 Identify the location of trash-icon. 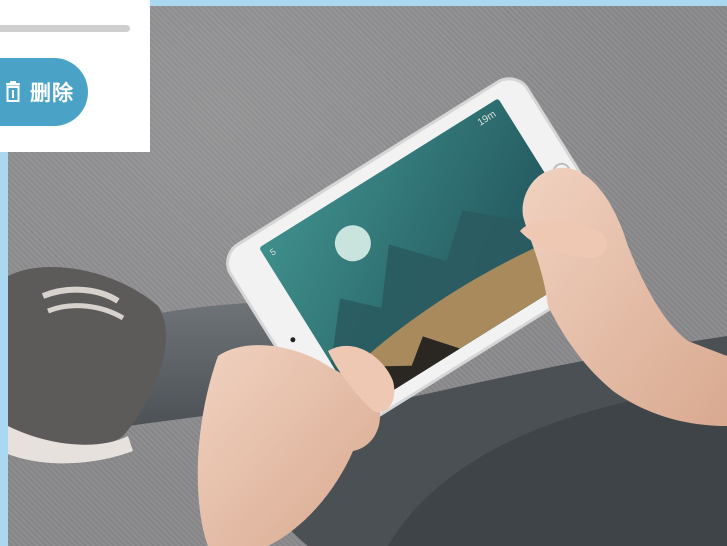
(13, 92).